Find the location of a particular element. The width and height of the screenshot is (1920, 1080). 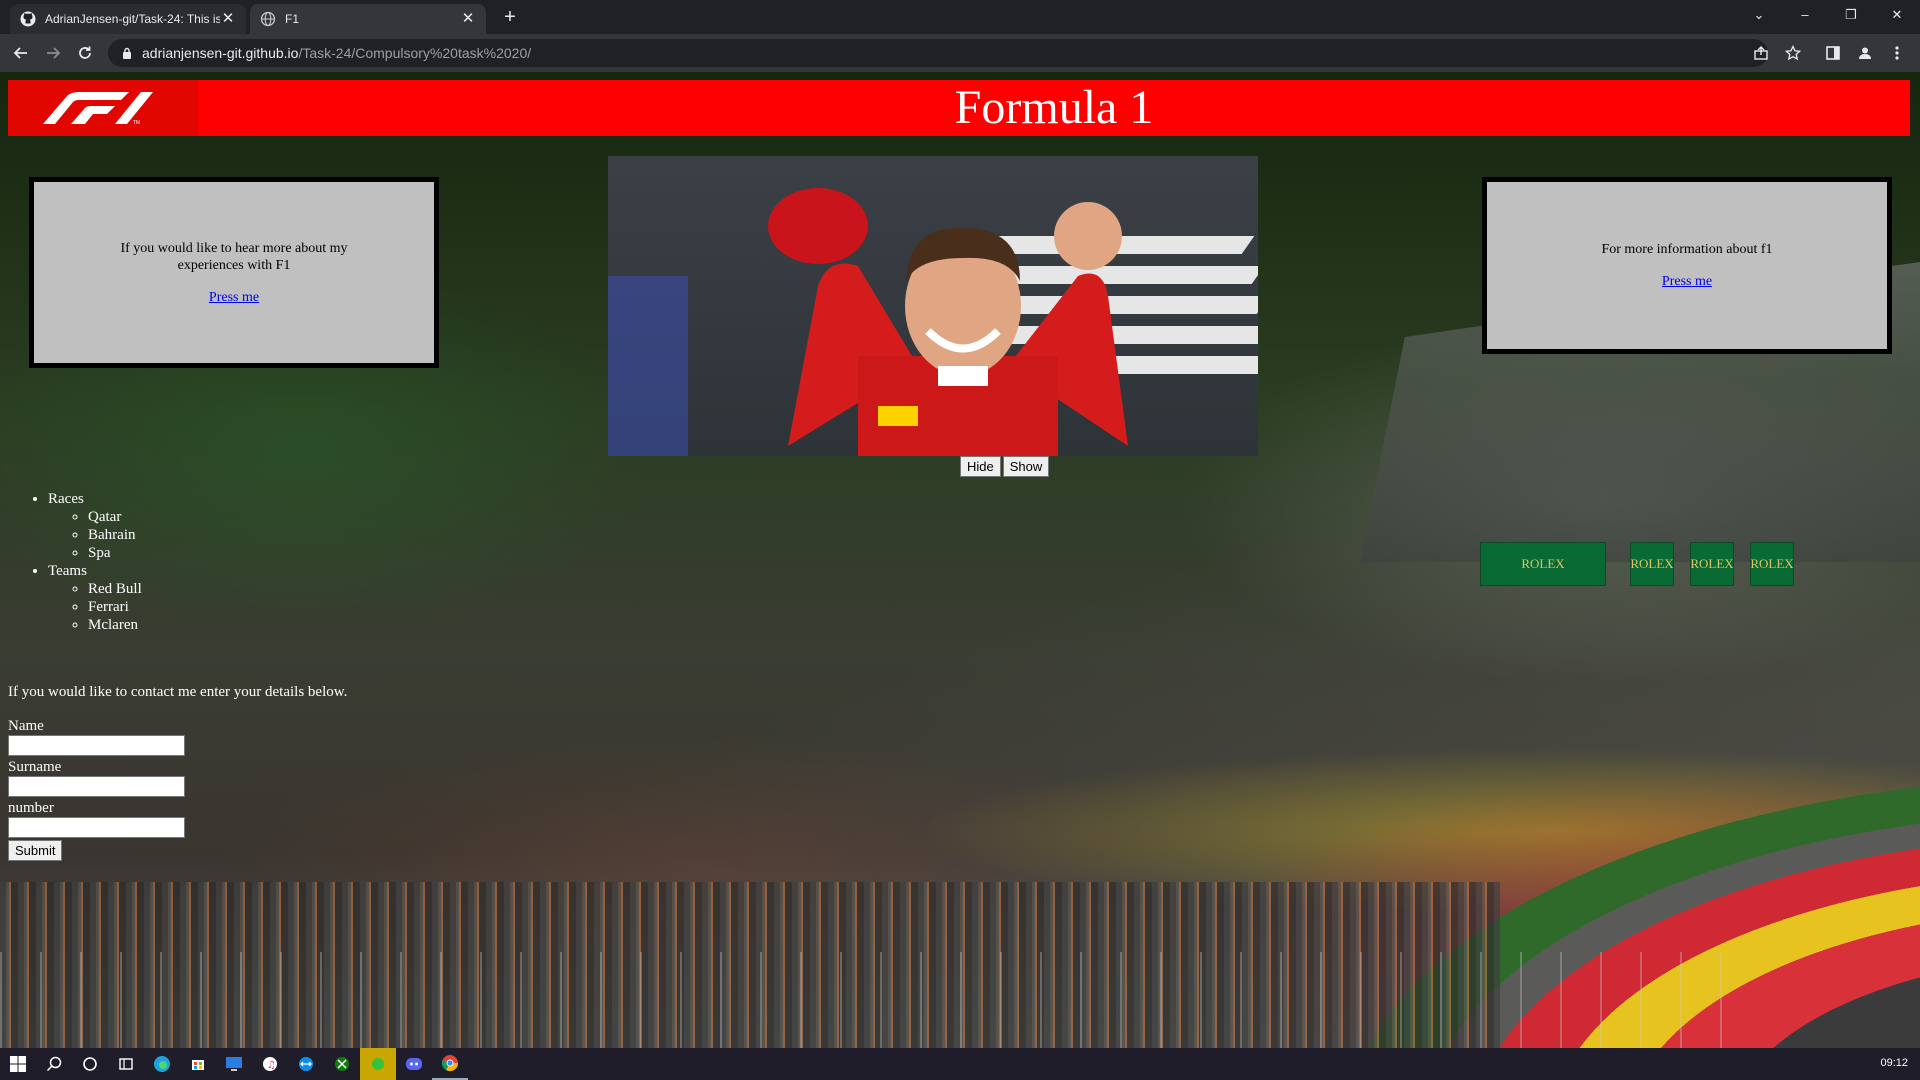

forward-button is located at coordinates (53, 53).